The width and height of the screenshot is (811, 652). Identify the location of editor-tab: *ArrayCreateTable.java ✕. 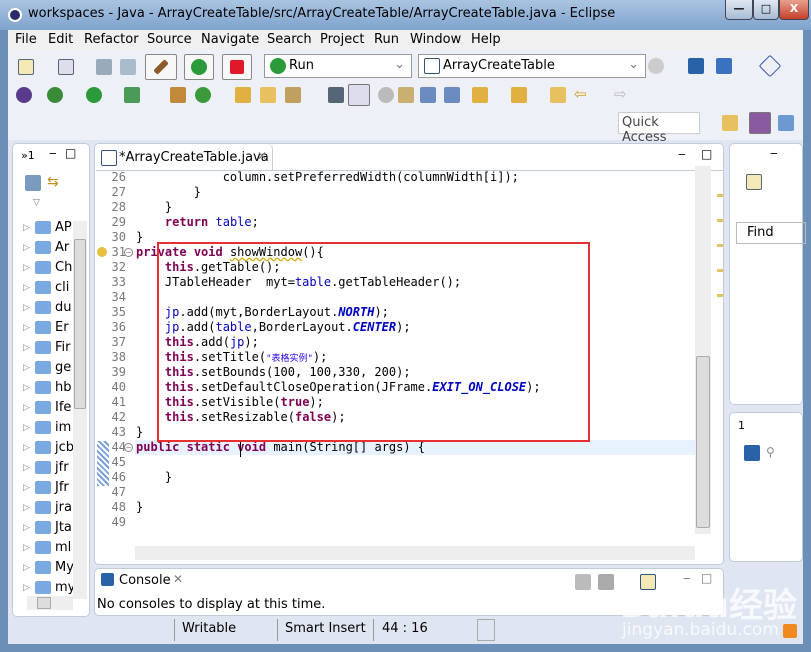
(184, 157).